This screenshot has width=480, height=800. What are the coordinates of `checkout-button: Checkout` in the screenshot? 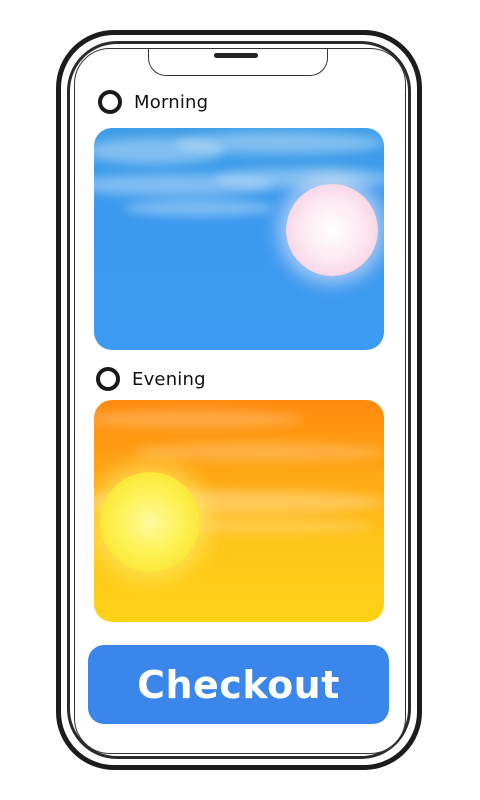 It's located at (238, 684).